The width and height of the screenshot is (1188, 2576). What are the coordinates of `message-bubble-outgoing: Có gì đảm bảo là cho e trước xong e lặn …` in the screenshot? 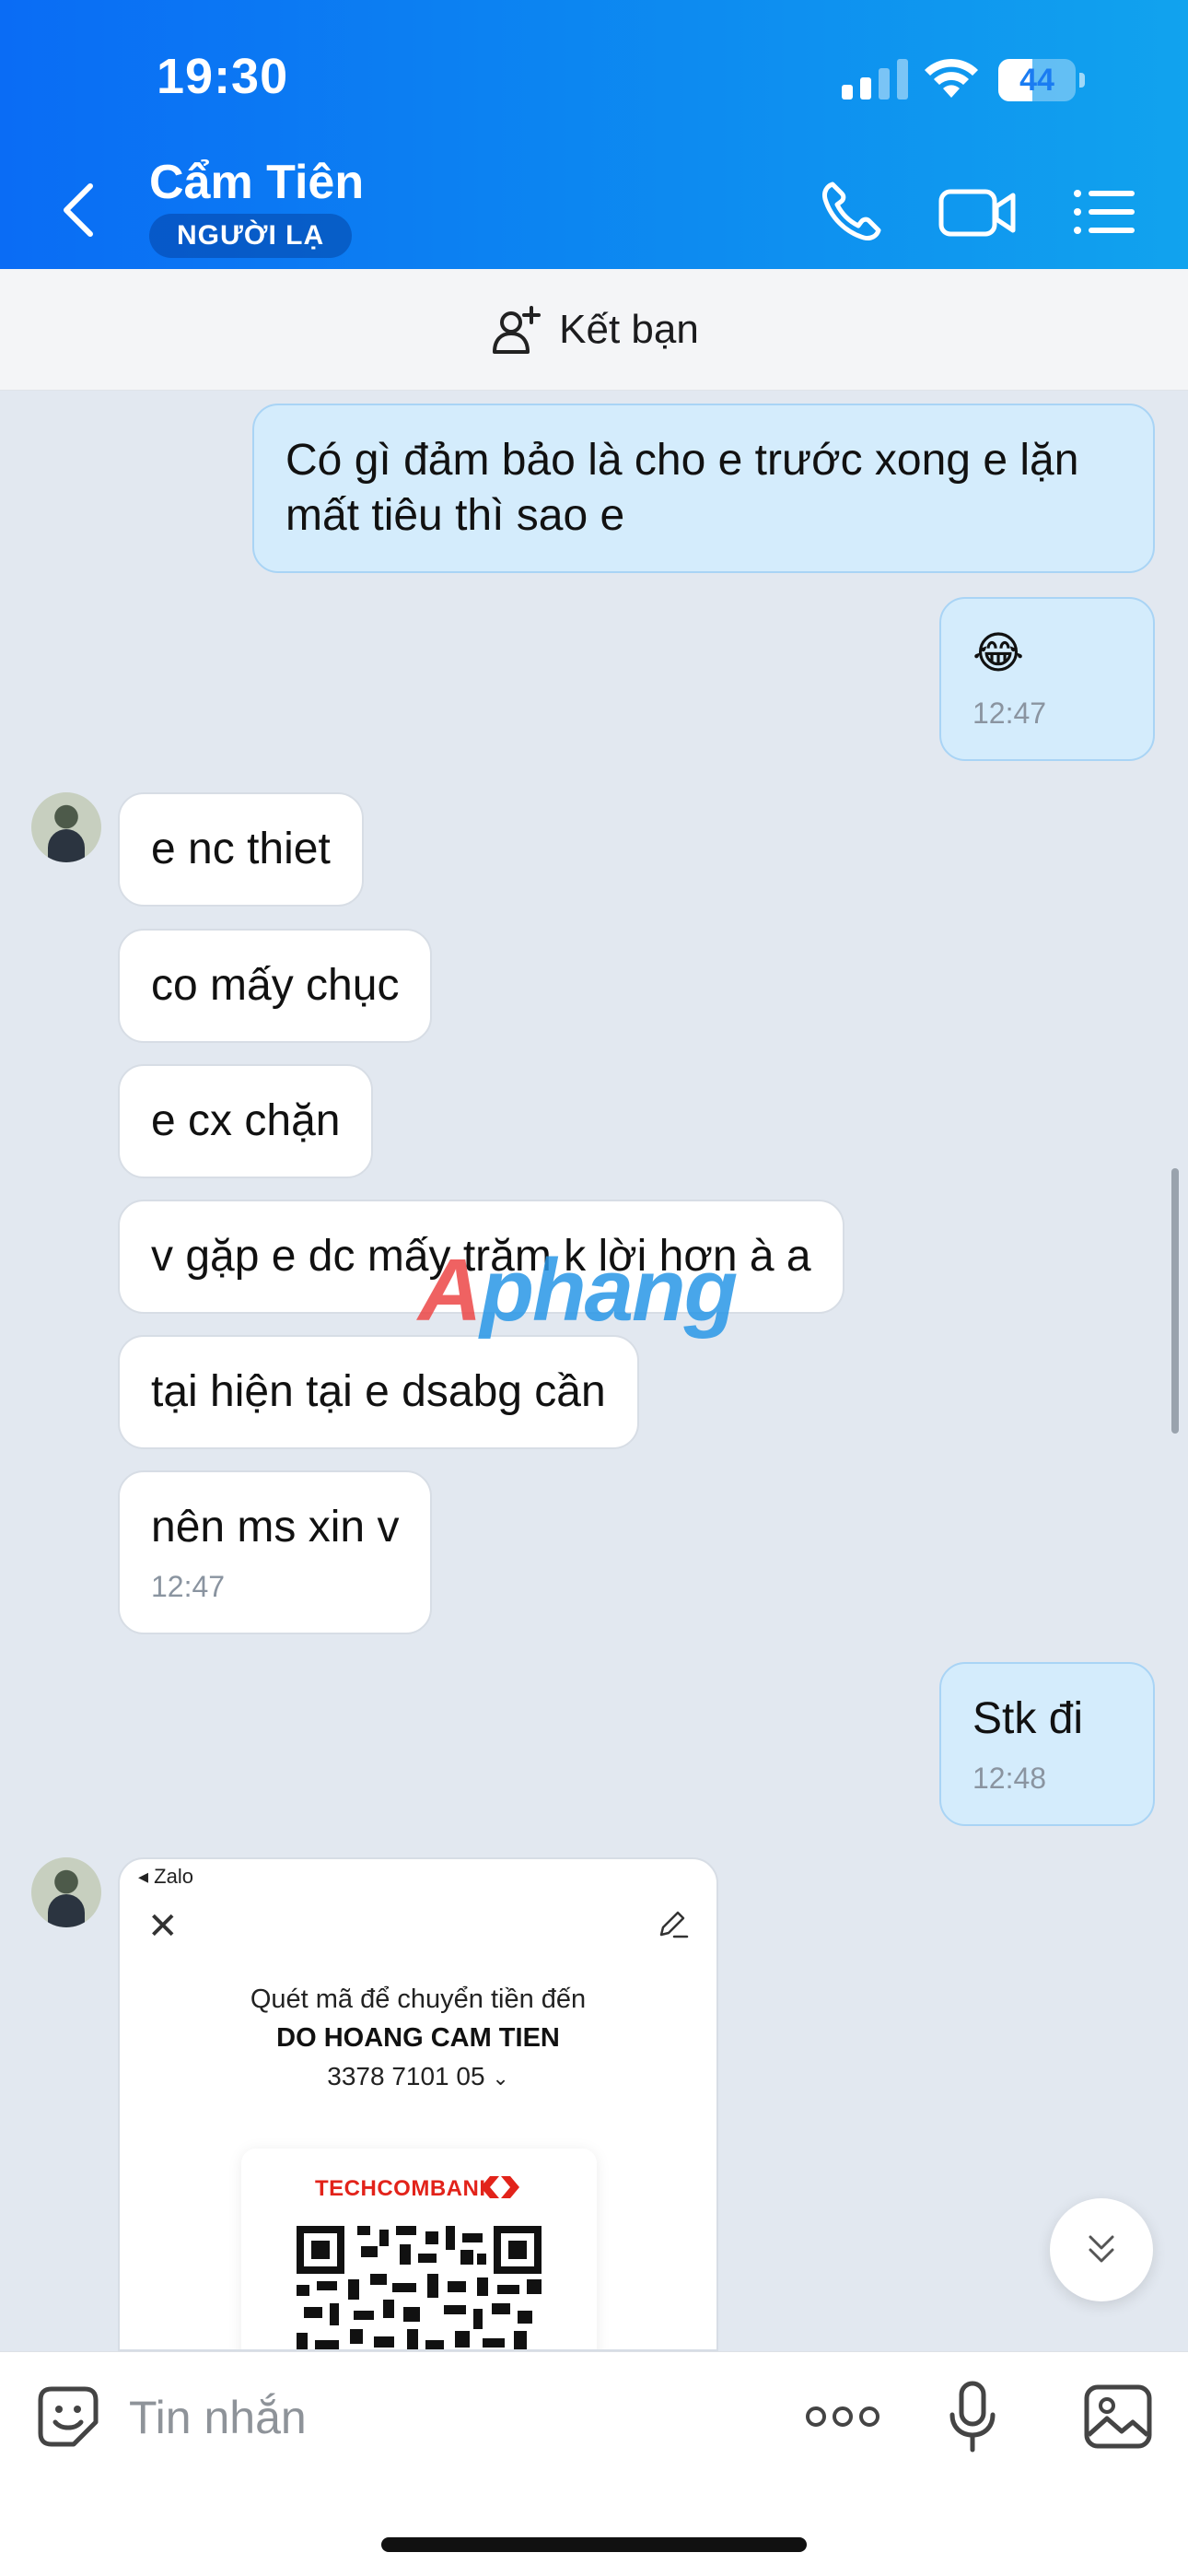 It's located at (703, 488).